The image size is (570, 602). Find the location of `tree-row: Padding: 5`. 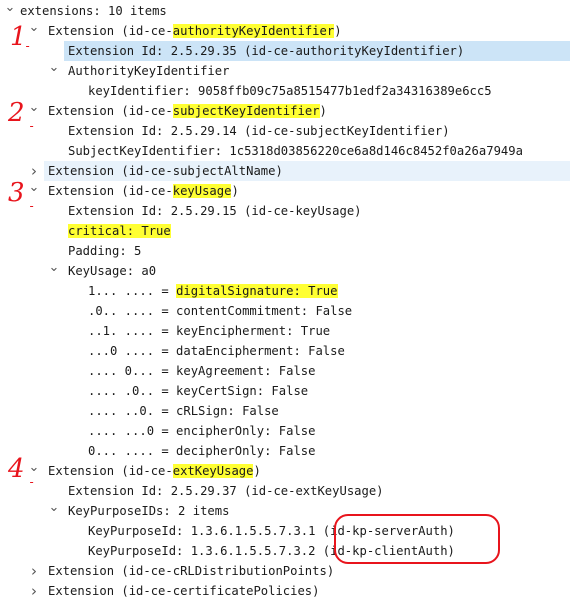

tree-row: Padding: 5 is located at coordinates (285, 251).